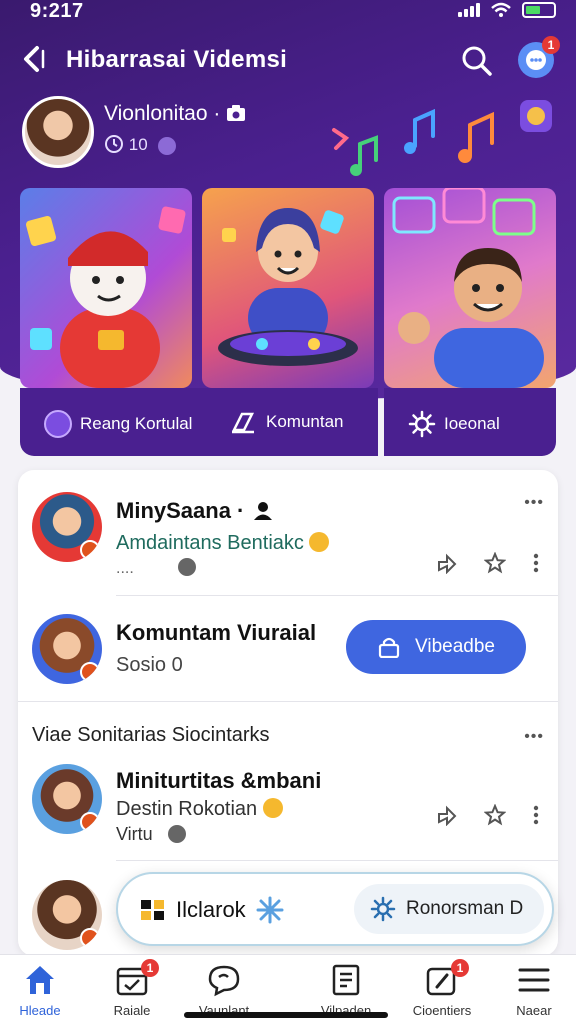 This screenshot has width=576, height=1024. I want to click on chat-badge: 1, so click(551, 45).